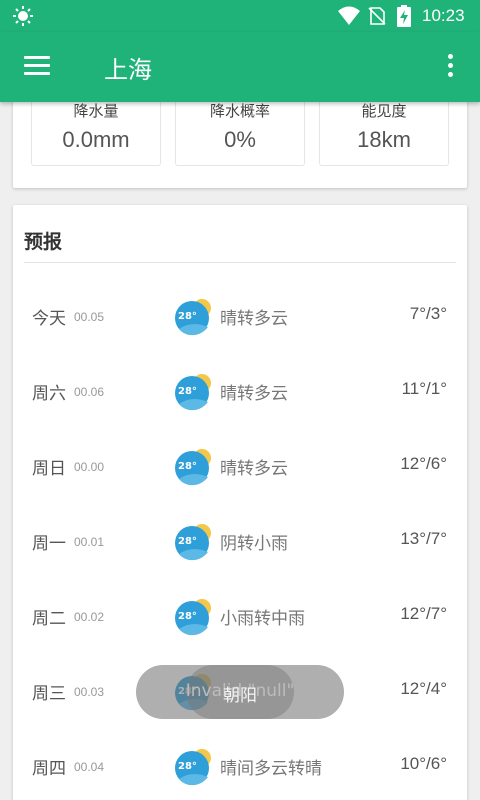  Describe the element at coordinates (450, 67) in the screenshot. I see `more-options-icon` at that location.